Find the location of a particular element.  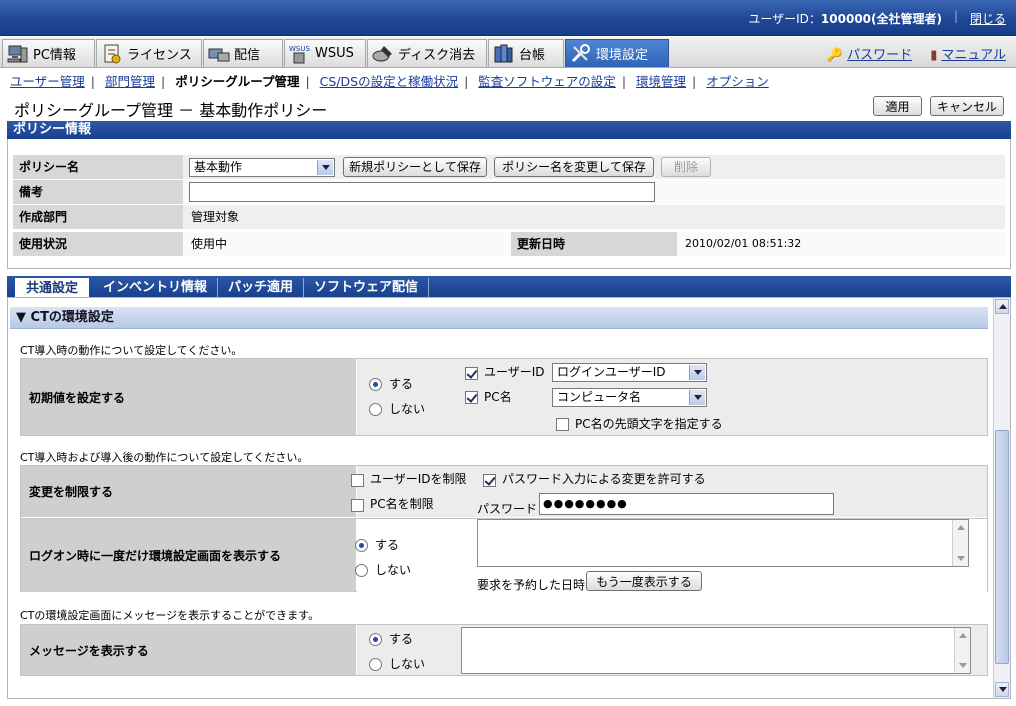

tab-ledger: 台帳 is located at coordinates (526, 53).